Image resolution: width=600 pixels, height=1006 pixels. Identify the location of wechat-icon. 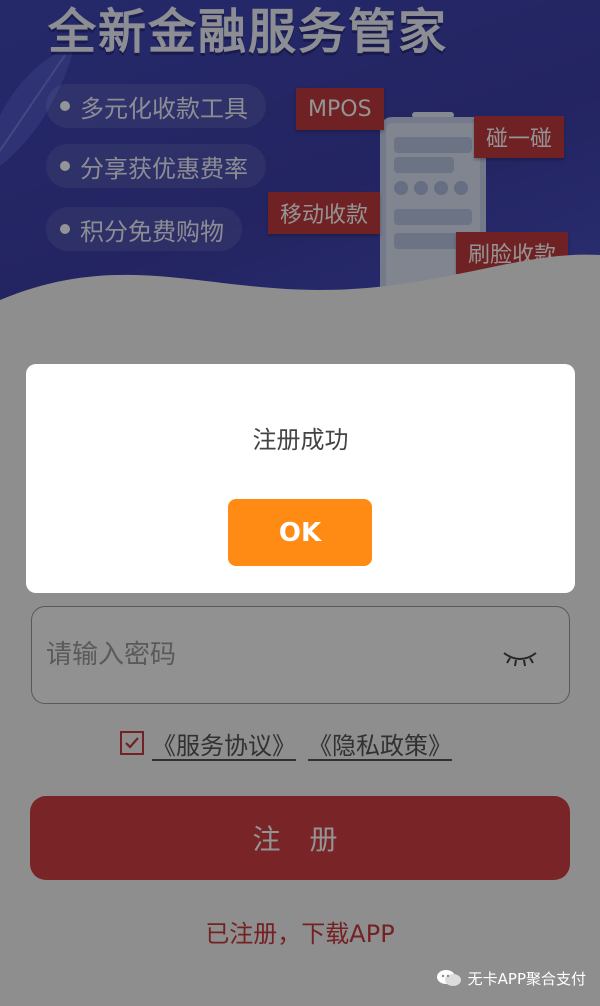
(448, 978).